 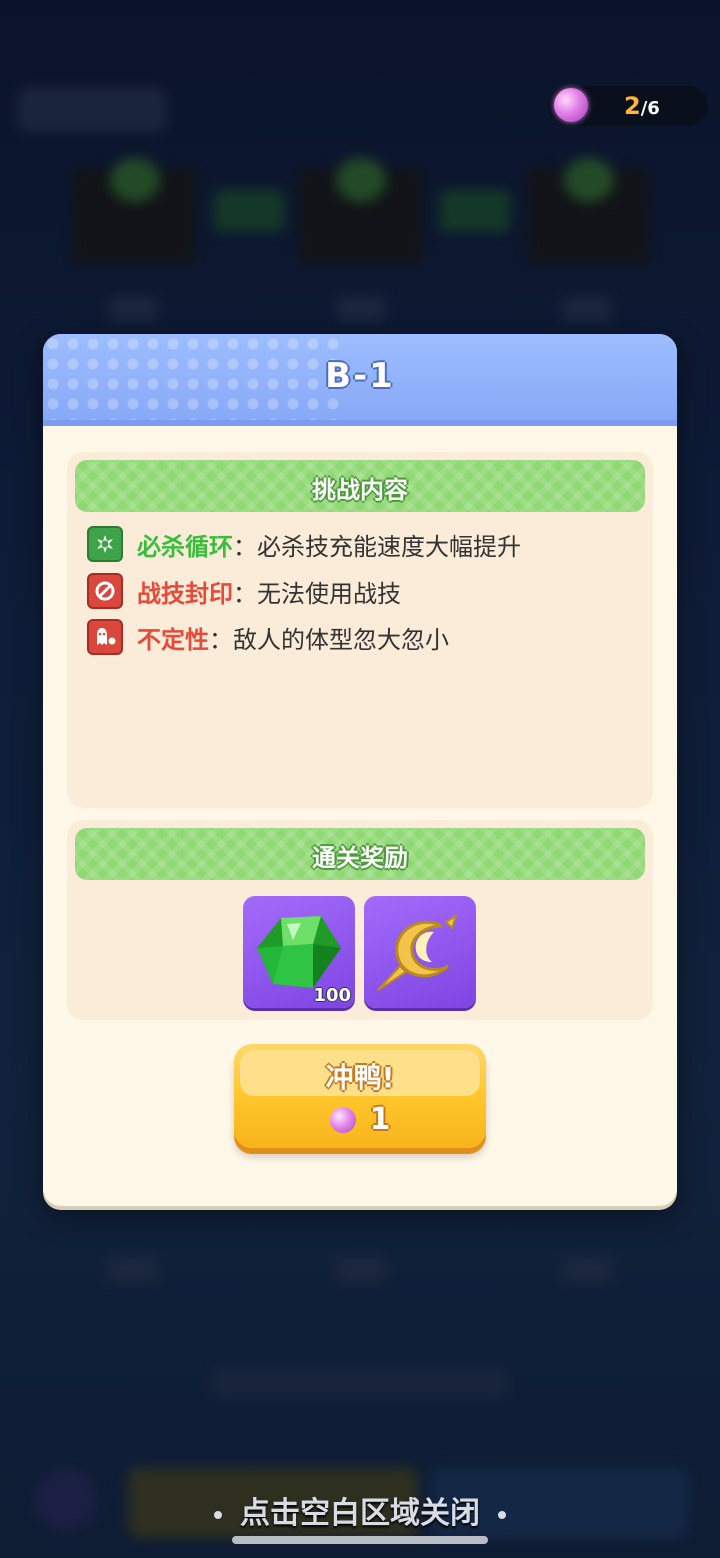 I want to click on reward-item: 100, so click(x=299, y=952).